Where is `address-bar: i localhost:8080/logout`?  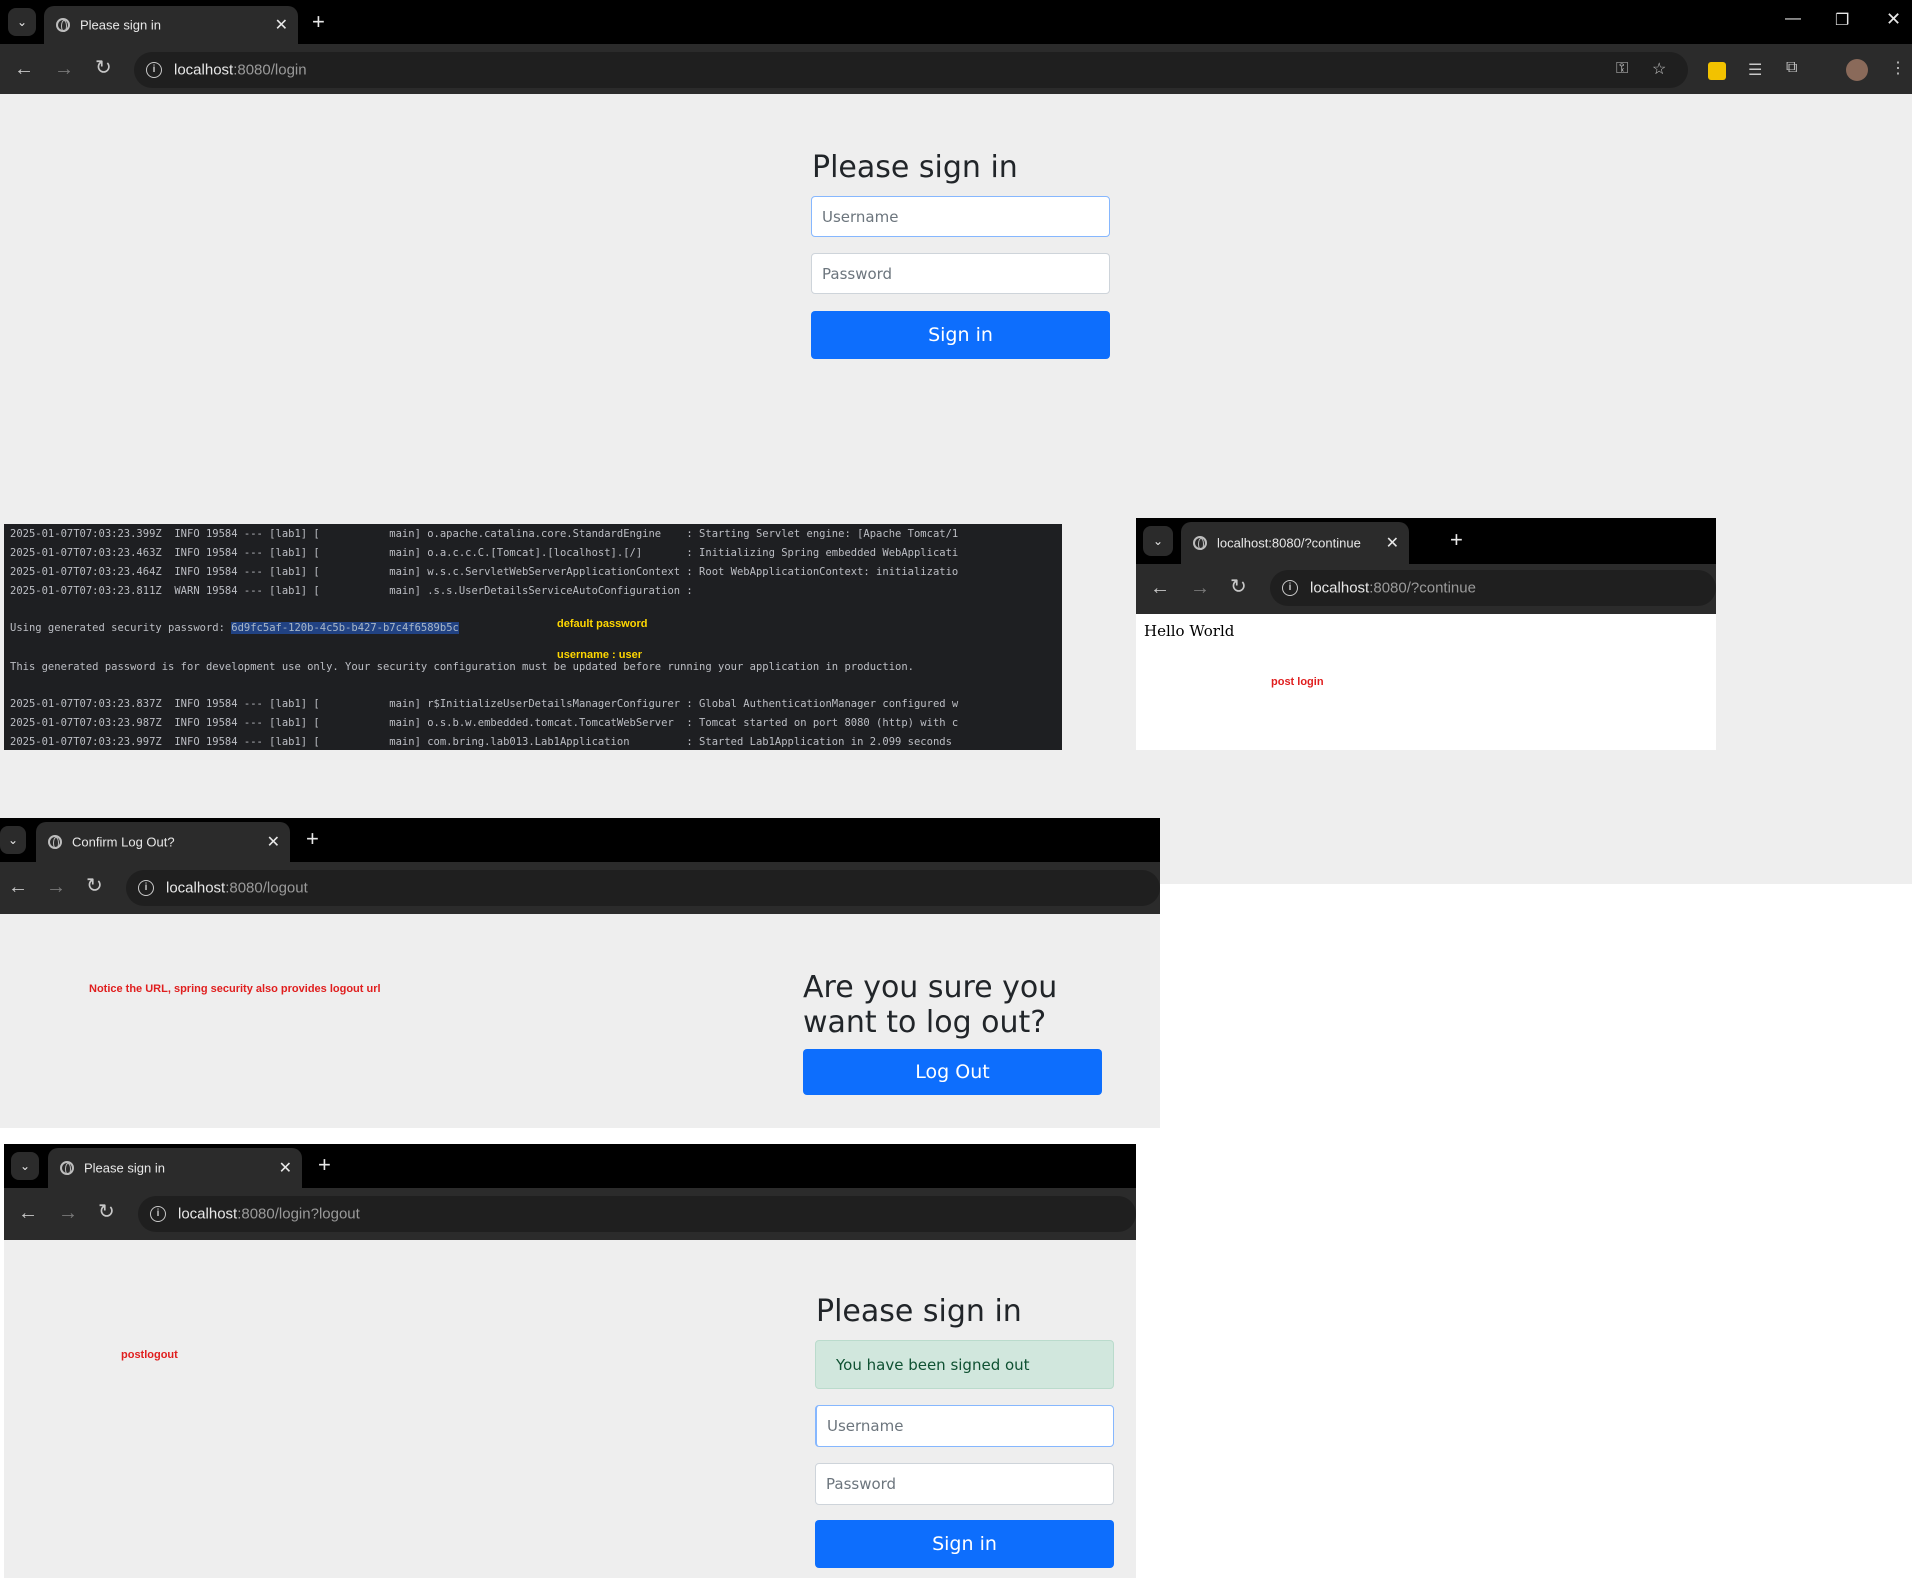 address-bar: i localhost:8080/logout is located at coordinates (643, 888).